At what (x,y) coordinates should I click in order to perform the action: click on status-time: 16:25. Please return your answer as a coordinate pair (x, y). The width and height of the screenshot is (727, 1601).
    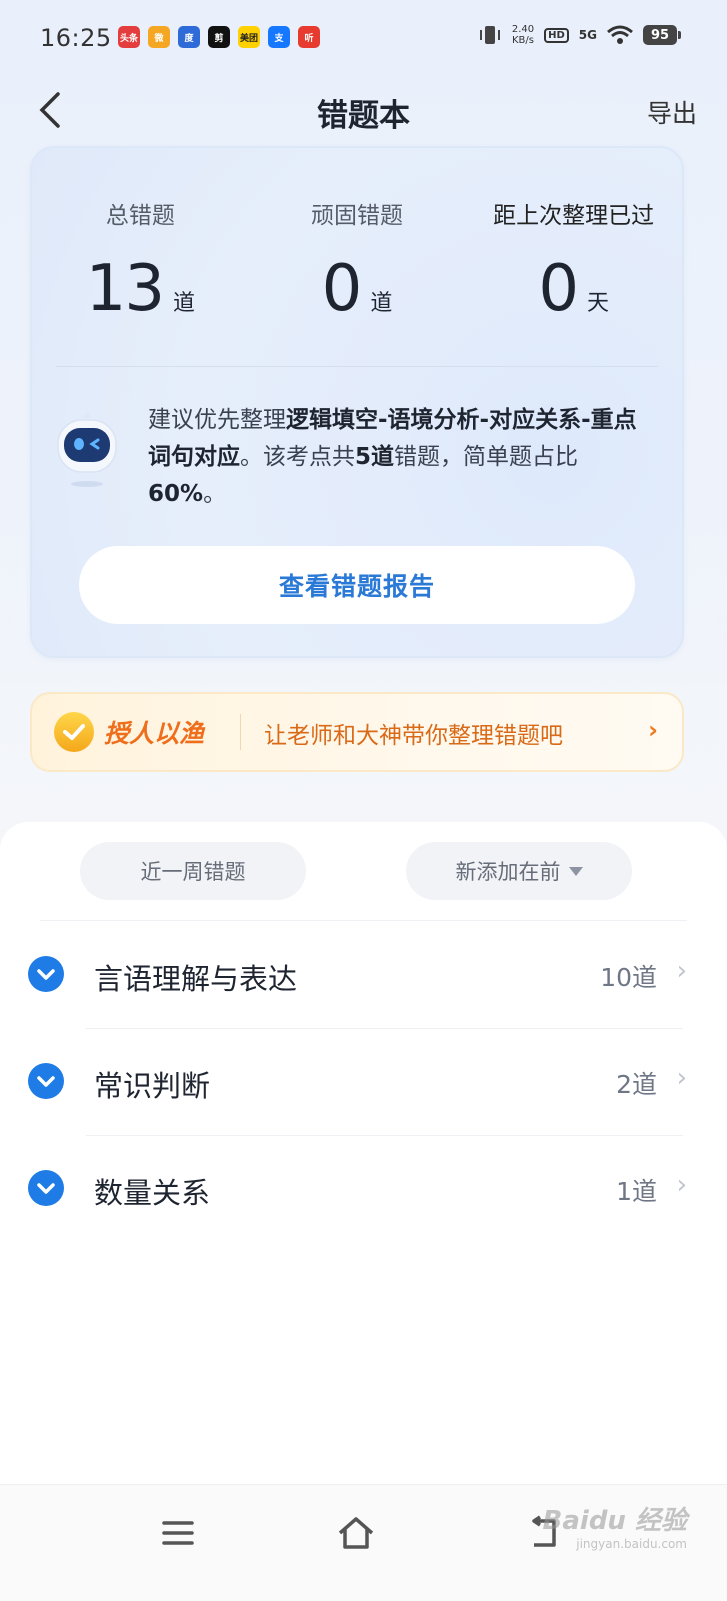
    Looking at the image, I should click on (76, 38).